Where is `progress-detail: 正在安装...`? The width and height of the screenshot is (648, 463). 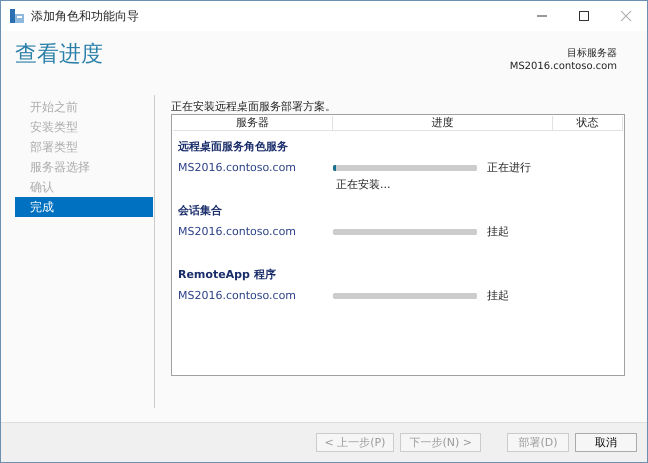
progress-detail: 正在安装... is located at coordinates (363, 185).